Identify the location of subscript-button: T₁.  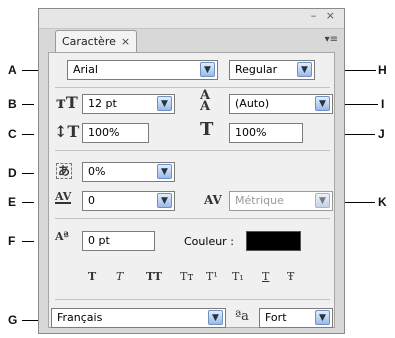
(238, 277).